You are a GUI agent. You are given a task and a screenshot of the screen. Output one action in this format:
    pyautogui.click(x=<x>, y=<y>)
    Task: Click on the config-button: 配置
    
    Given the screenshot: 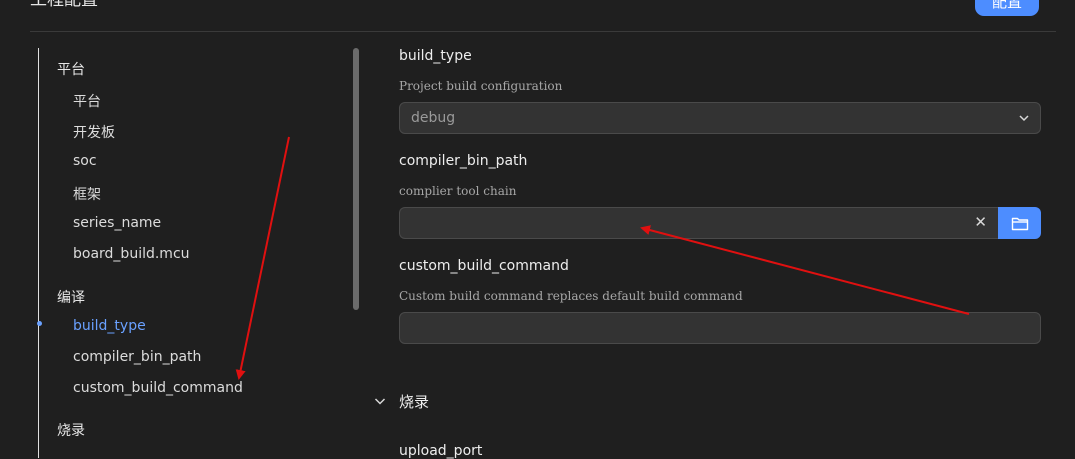 What is the action you would take?
    pyautogui.click(x=1007, y=8)
    